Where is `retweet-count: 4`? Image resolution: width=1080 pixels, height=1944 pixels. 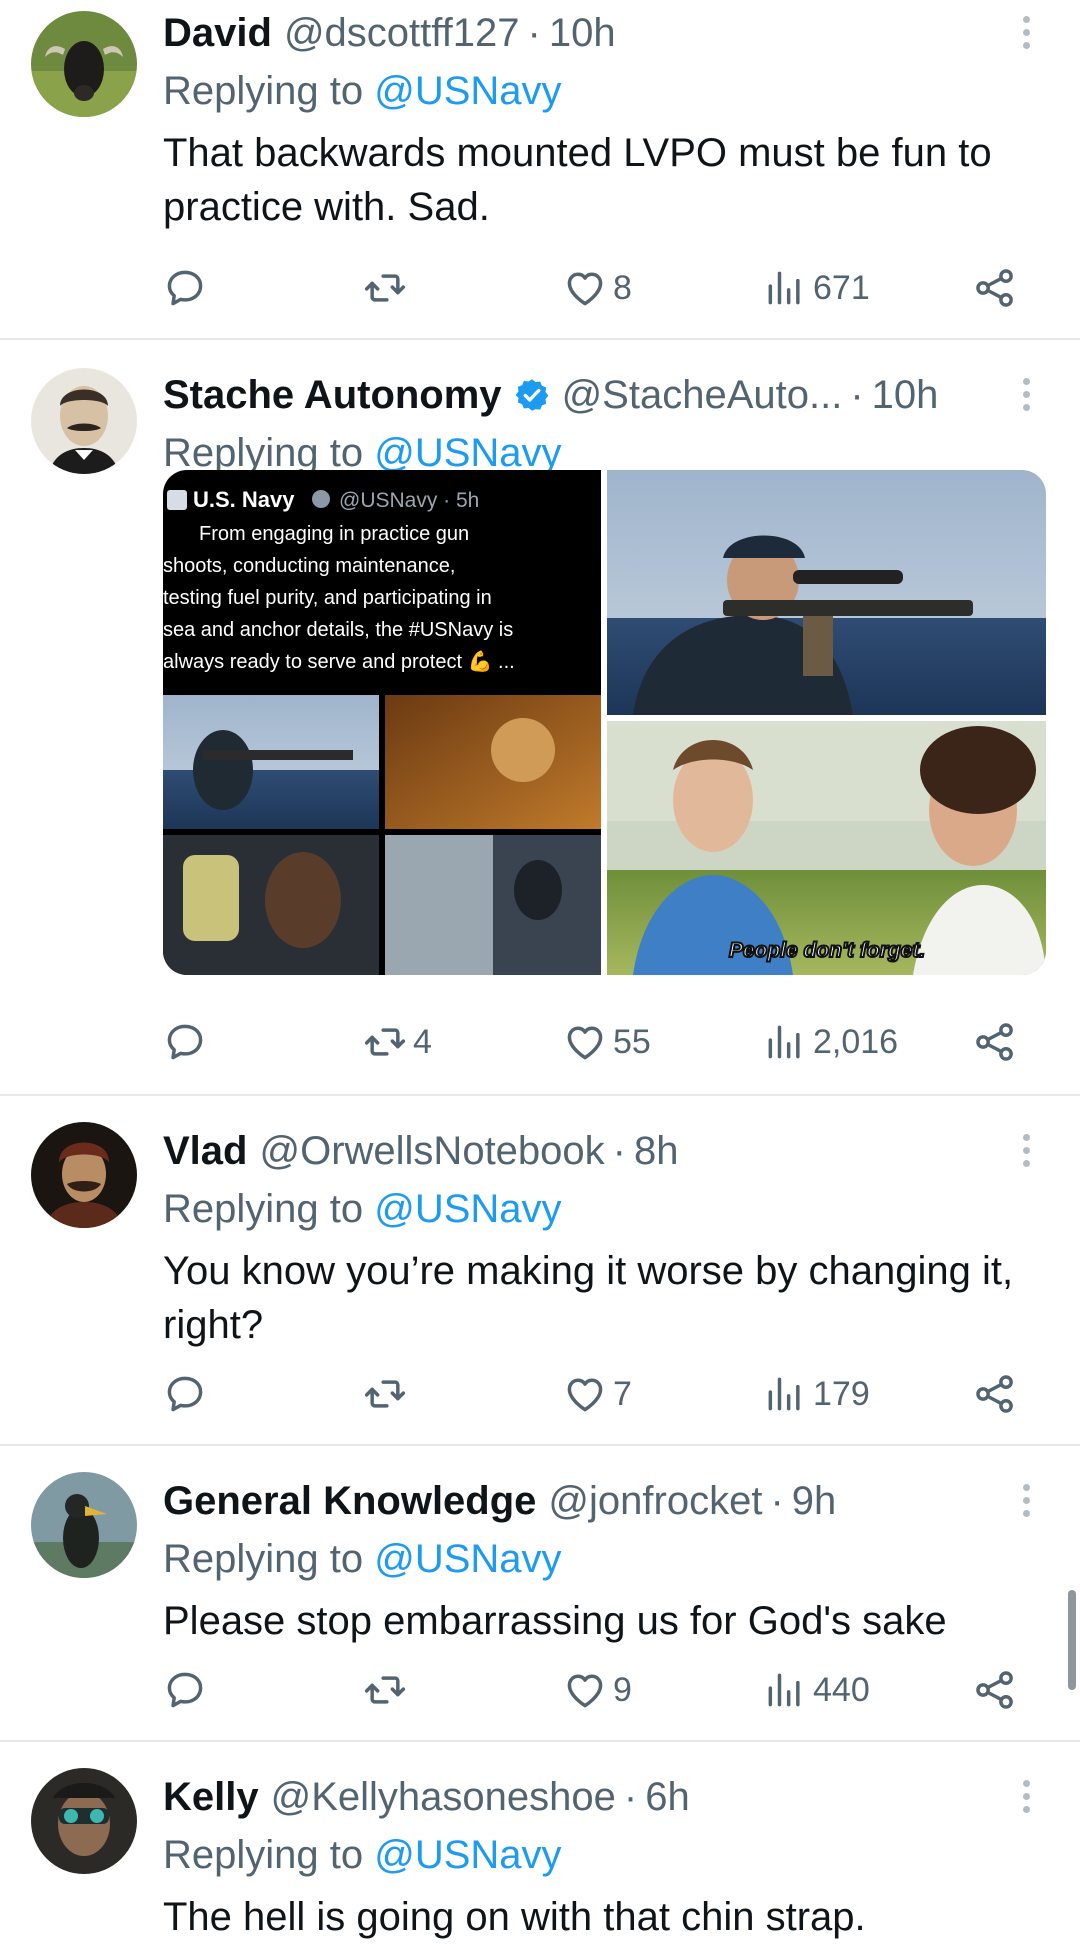
retweet-count: 4 is located at coordinates (422, 1041).